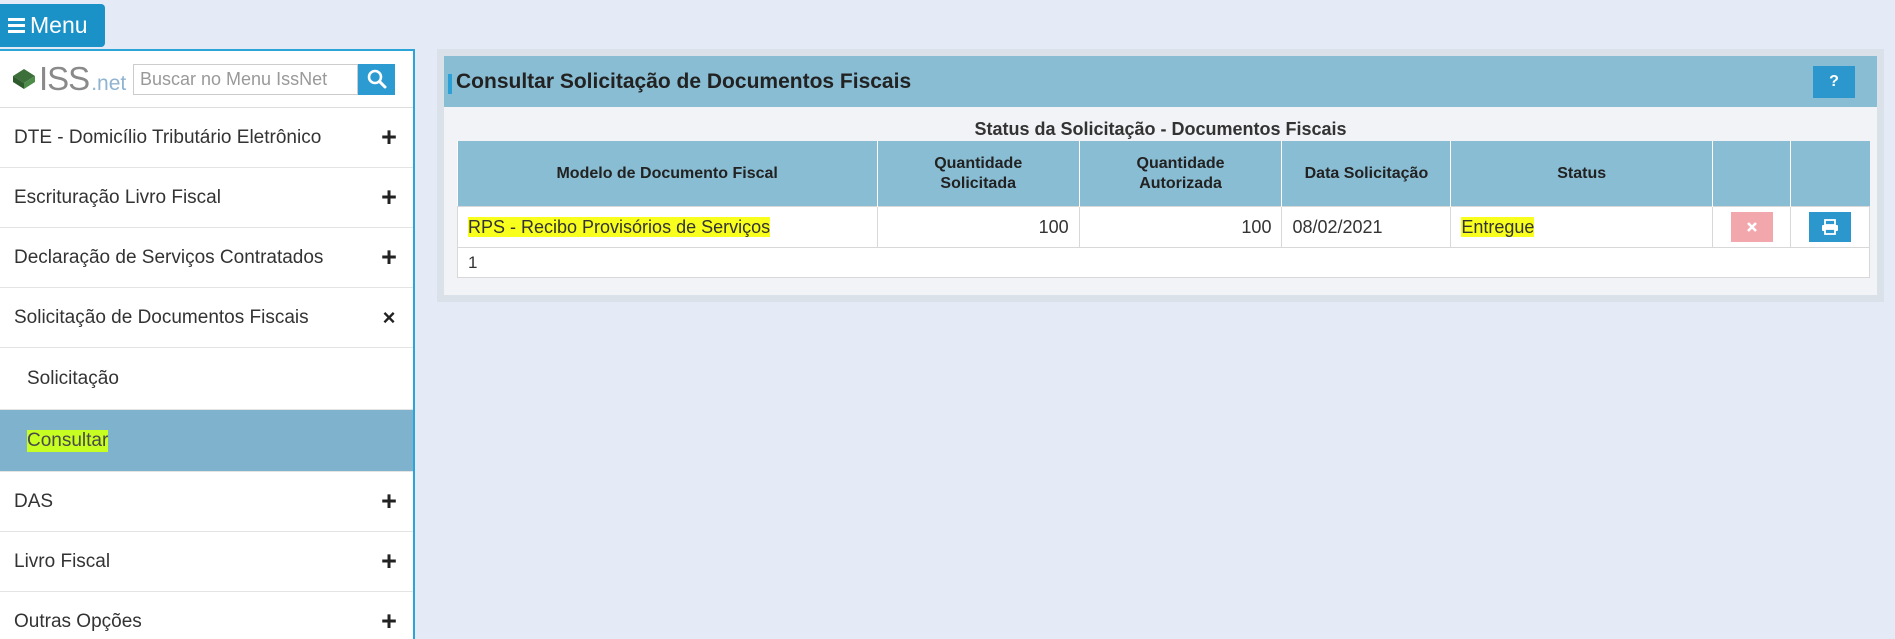  What do you see at coordinates (109, 83) in the screenshot?
I see `logo-net-text: .net` at bounding box center [109, 83].